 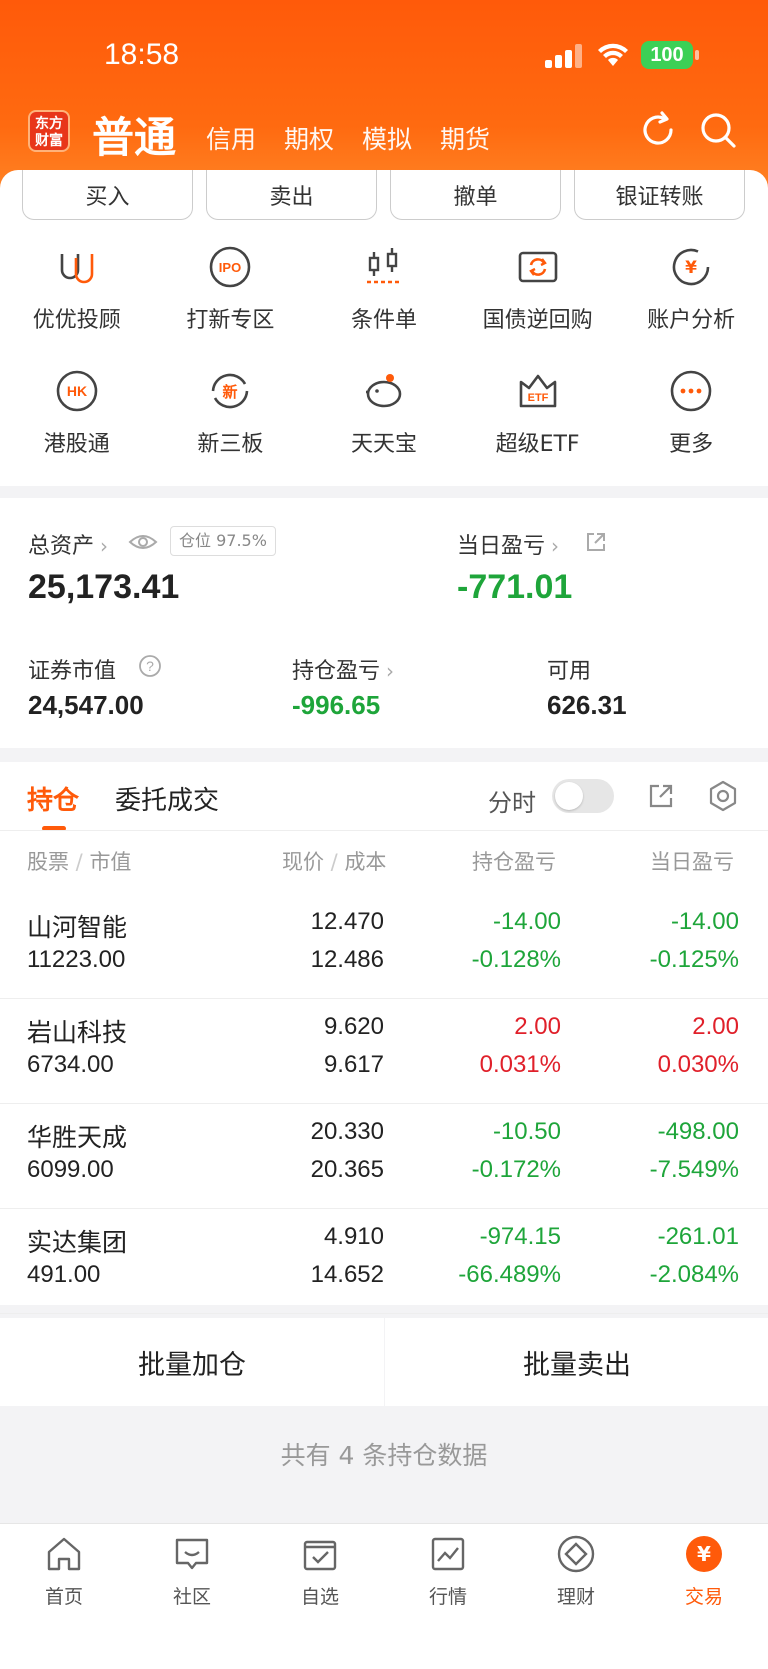 What do you see at coordinates (343, 669) in the screenshot?
I see `position-pl-label: 持仓盈亏 ›` at bounding box center [343, 669].